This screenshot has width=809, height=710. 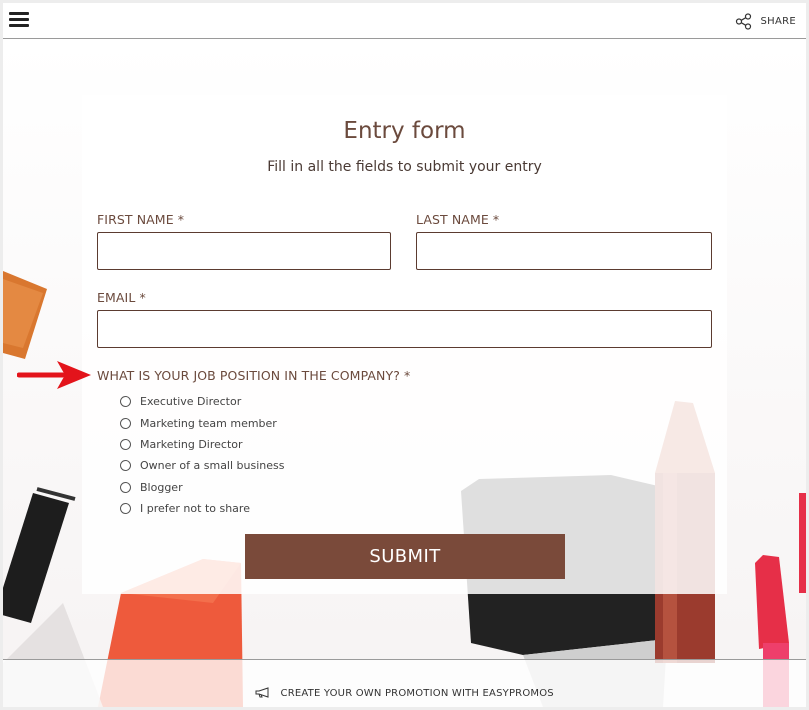 What do you see at coordinates (404, 131) in the screenshot?
I see `form-title: Entry form` at bounding box center [404, 131].